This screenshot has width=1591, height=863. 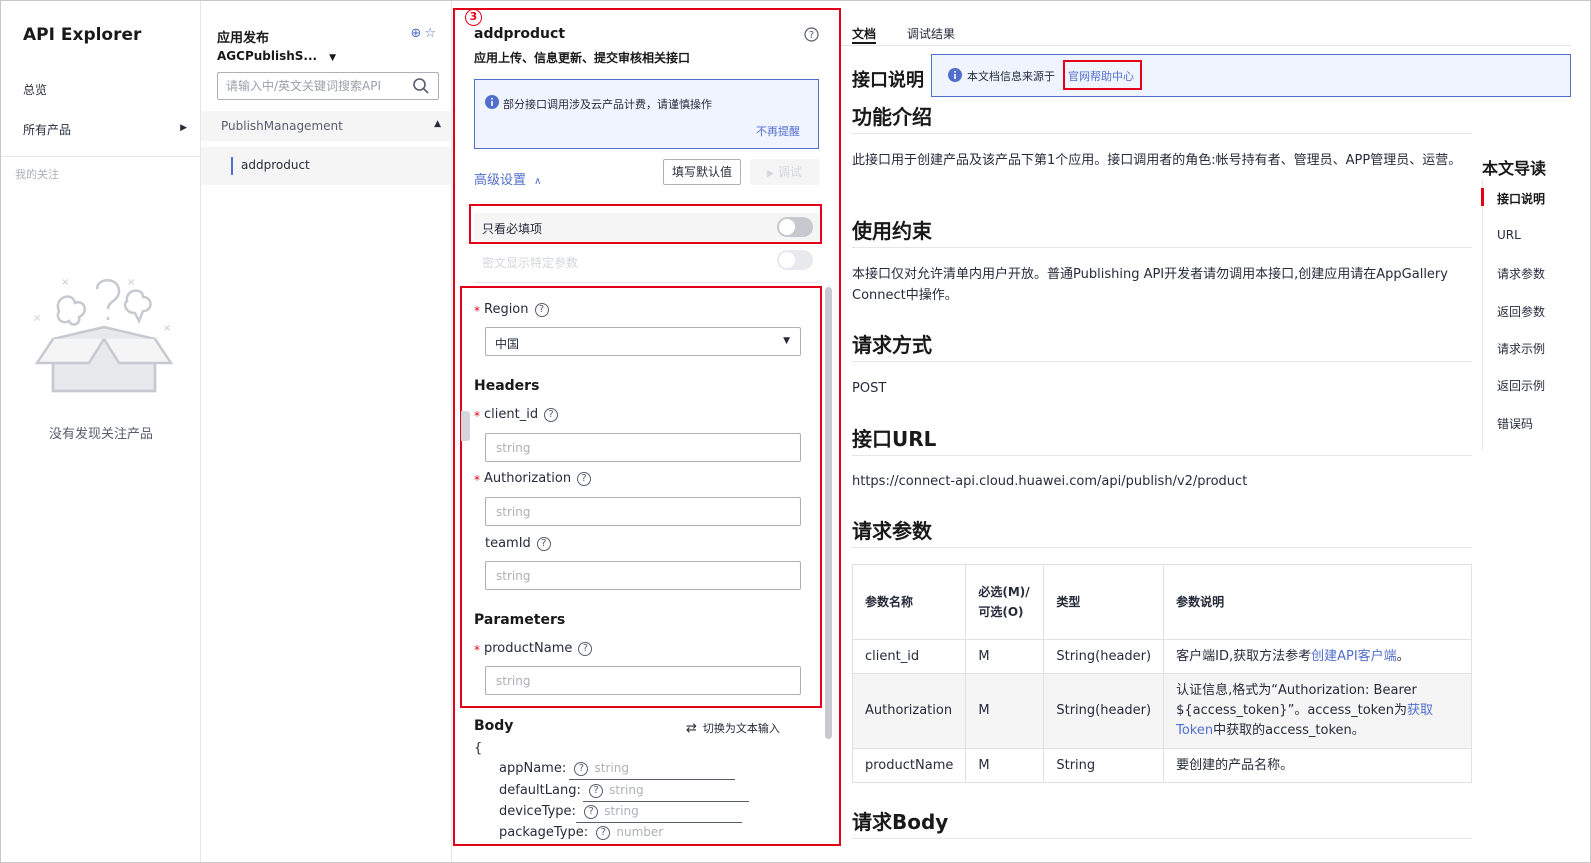 I want to click on client-id-label: * client_id?, so click(x=516, y=415).